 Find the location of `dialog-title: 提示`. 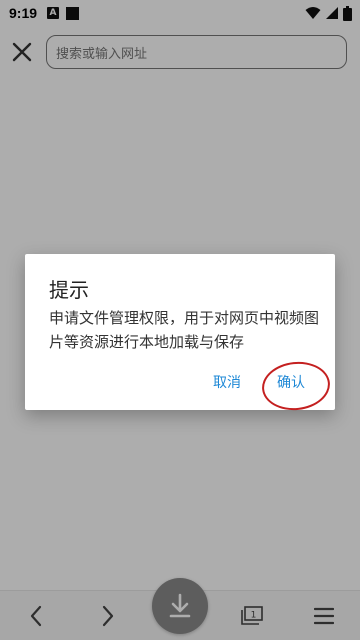

dialog-title: 提示 is located at coordinates (69, 290).